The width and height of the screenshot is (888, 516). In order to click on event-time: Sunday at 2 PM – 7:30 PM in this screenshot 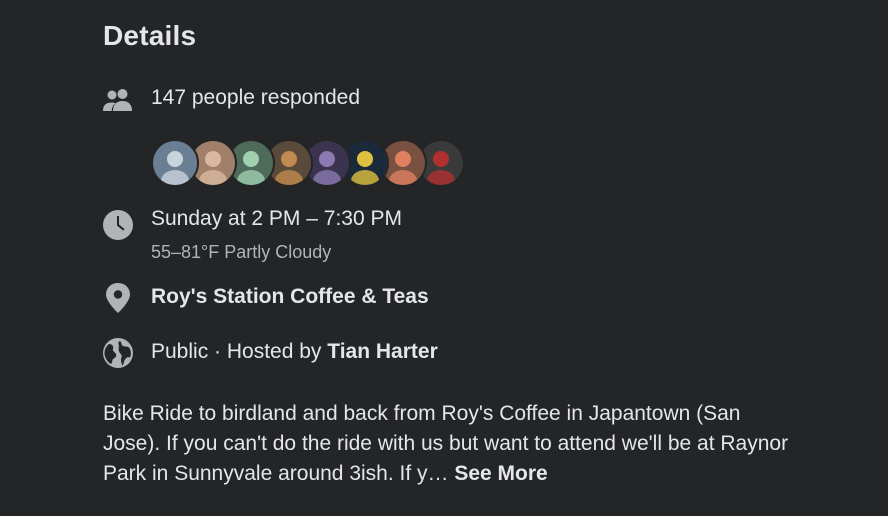, I will do `click(276, 218)`.